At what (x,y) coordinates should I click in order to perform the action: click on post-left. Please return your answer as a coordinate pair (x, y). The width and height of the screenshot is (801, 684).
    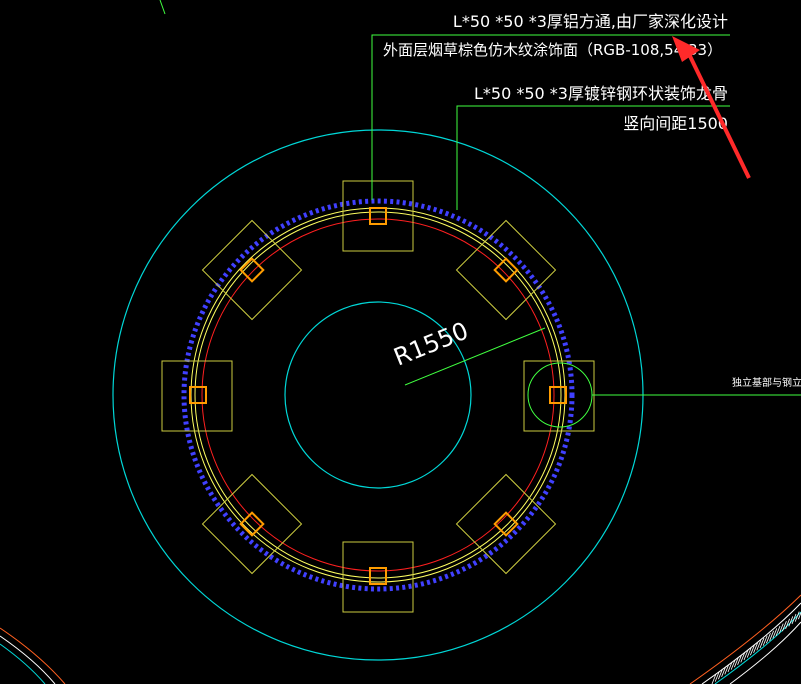
    Looking at the image, I should click on (198, 395).